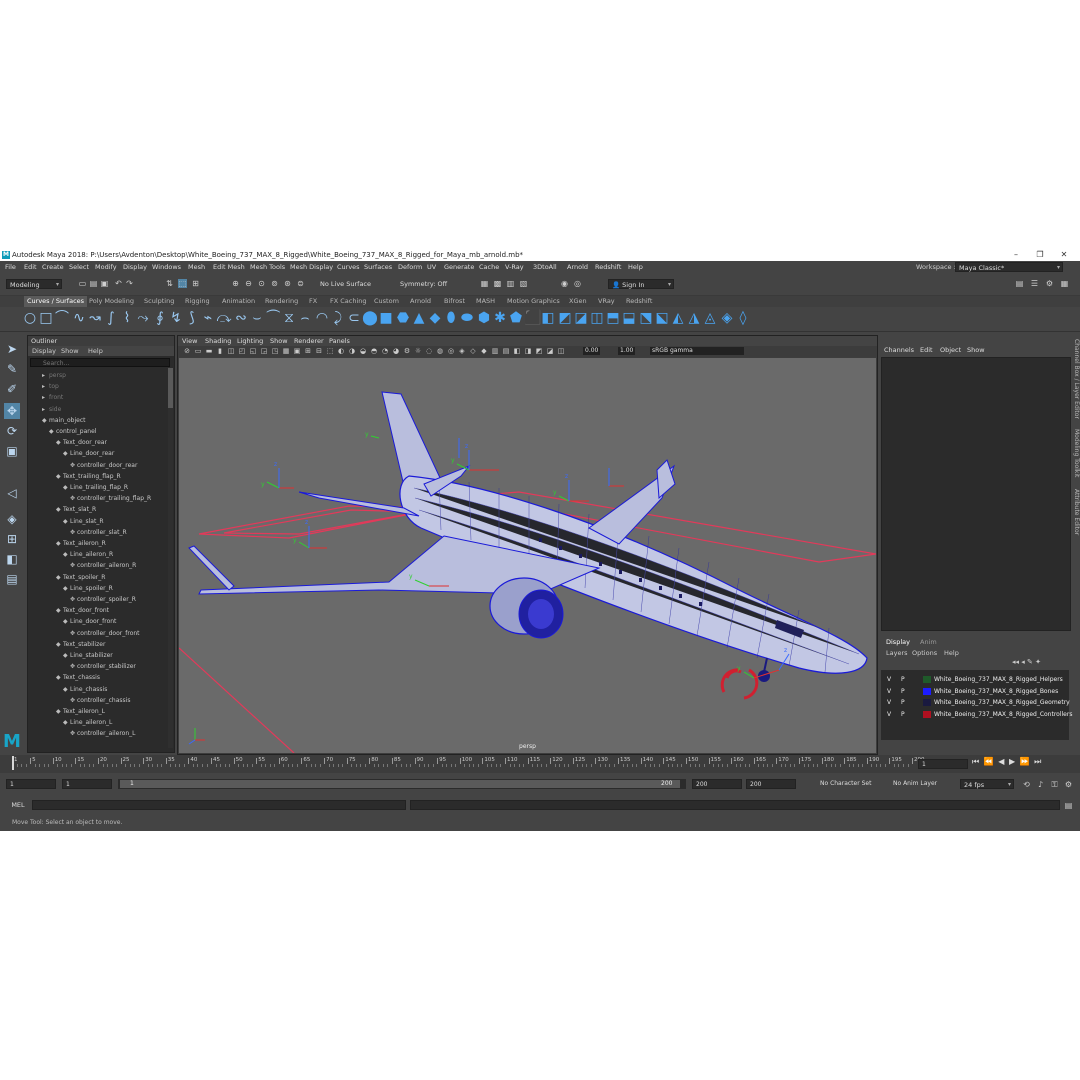 This screenshot has height=1080, width=1080. Describe the element at coordinates (81, 543) in the screenshot. I see `outliner-item: ◆ Text_aileron_R` at that location.